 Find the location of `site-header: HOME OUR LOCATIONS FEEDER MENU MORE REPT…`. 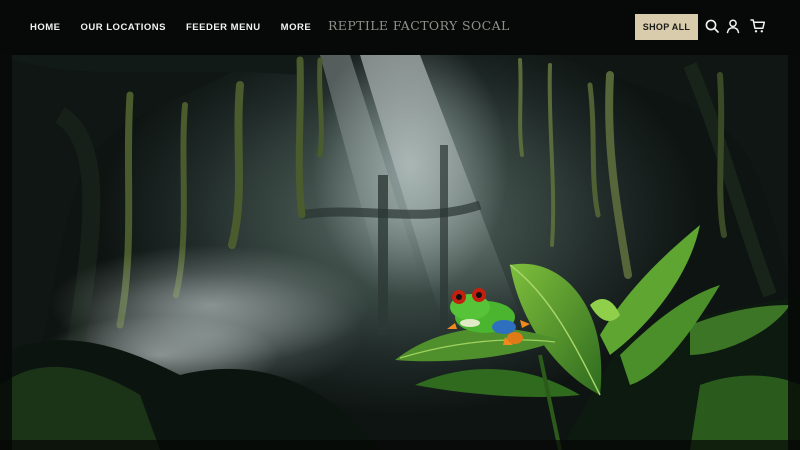

site-header: HOME OUR LOCATIONS FEEDER MENU MORE REPT… is located at coordinates (400, 27).